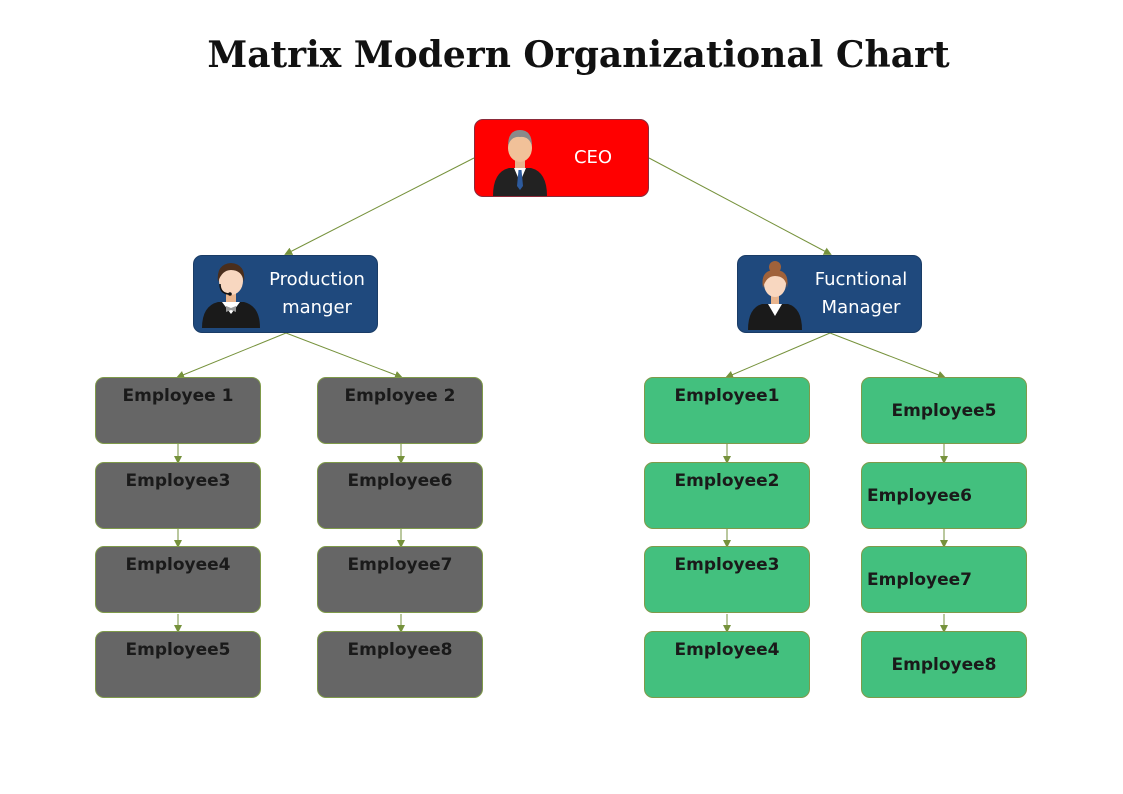 The image size is (1123, 794). Describe the element at coordinates (727, 410) in the screenshot. I see `employee-node: Employee1` at that location.